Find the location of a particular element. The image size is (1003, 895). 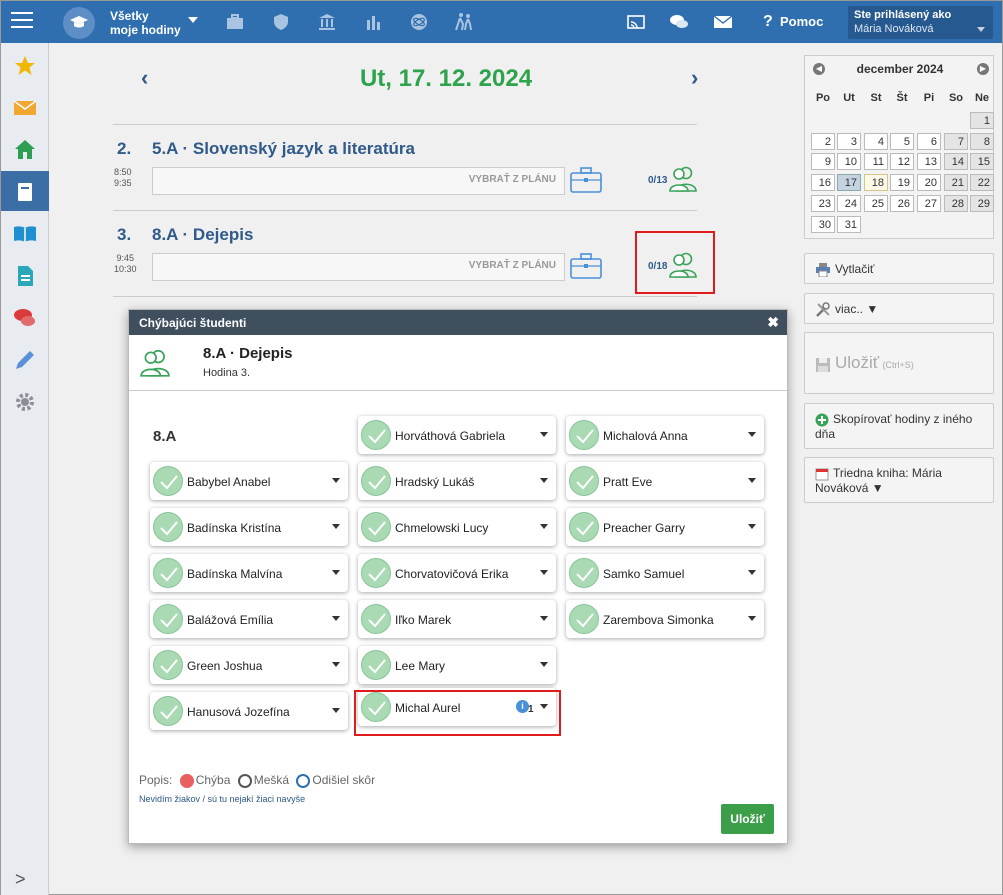

student-card: Preacher Garry is located at coordinates (665, 527).